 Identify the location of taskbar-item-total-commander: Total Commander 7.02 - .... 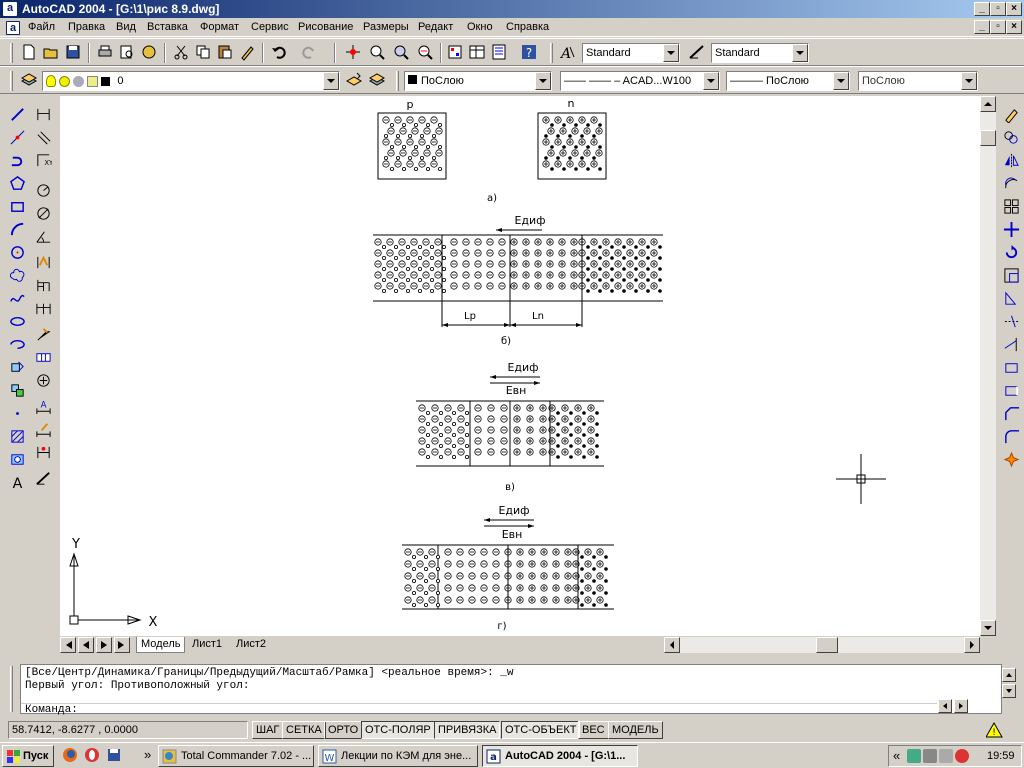
(236, 756).